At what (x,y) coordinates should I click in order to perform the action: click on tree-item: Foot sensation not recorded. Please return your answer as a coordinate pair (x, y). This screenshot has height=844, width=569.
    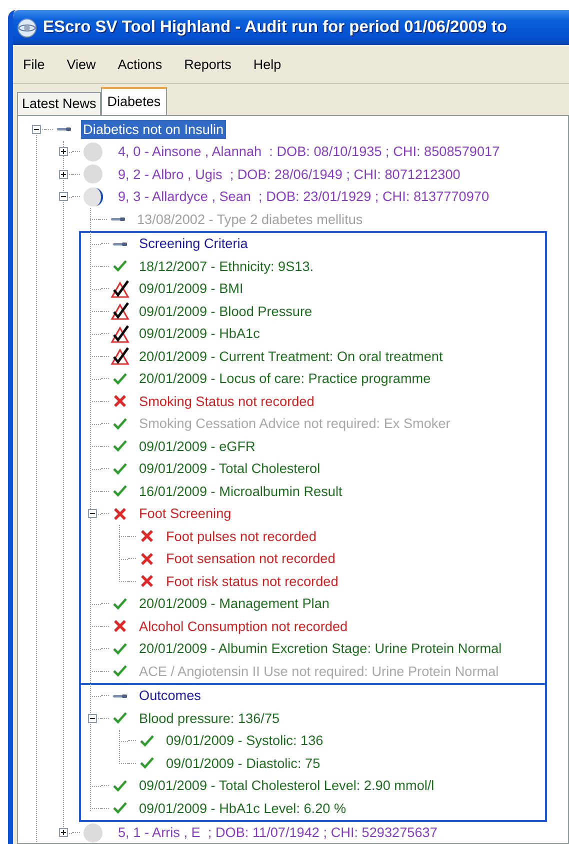
    Looking at the image, I should click on (251, 558).